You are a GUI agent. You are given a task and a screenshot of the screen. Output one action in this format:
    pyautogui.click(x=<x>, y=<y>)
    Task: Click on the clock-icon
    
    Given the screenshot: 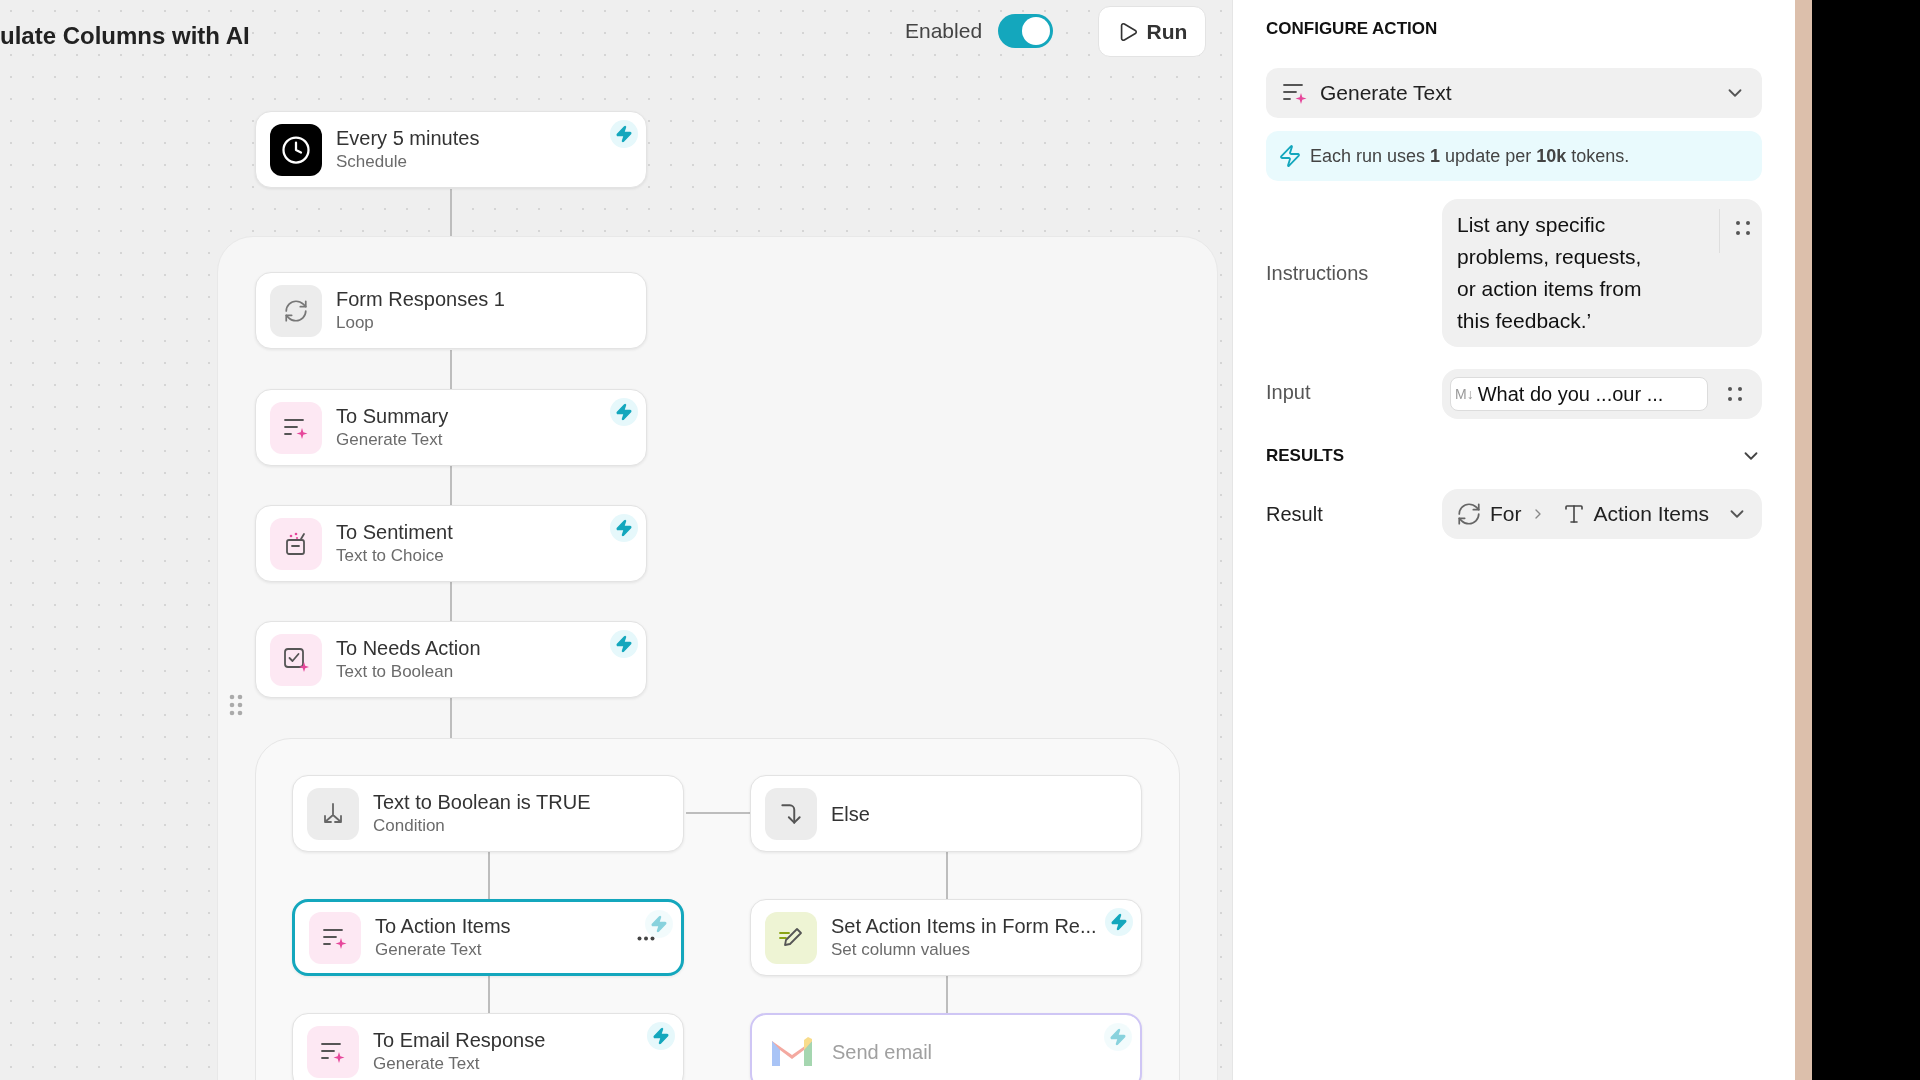 What is the action you would take?
    pyautogui.click(x=296, y=149)
    